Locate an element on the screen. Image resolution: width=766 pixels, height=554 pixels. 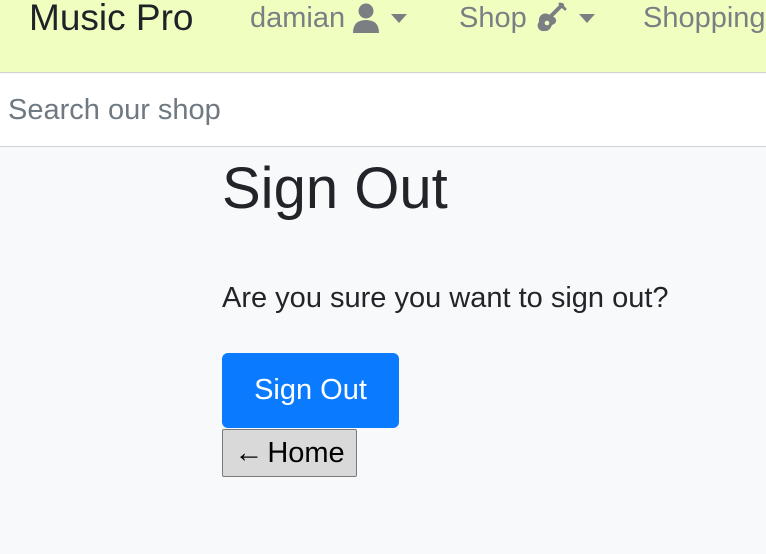
home-button: ← Home is located at coordinates (289, 453).